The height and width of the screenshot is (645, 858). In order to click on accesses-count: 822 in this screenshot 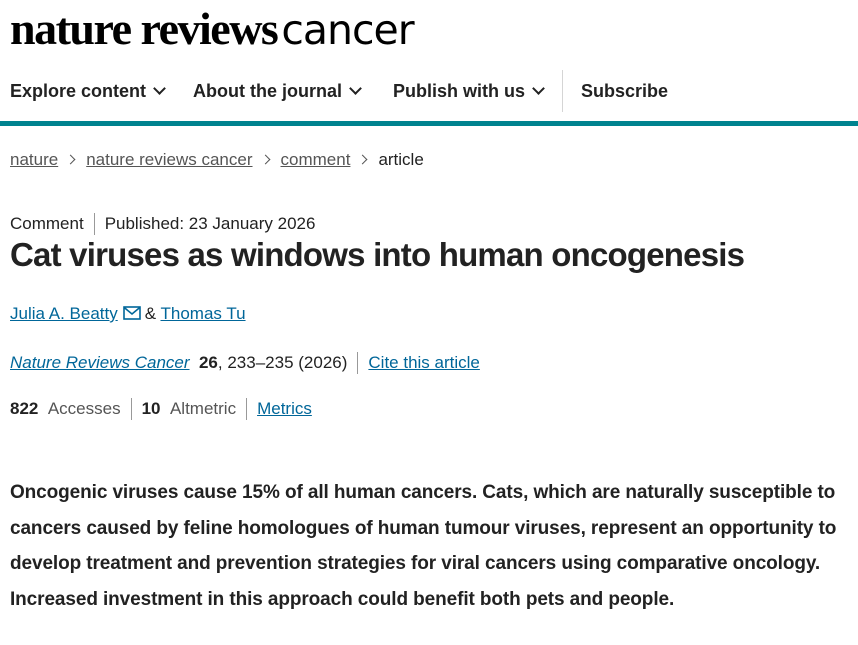, I will do `click(24, 408)`.